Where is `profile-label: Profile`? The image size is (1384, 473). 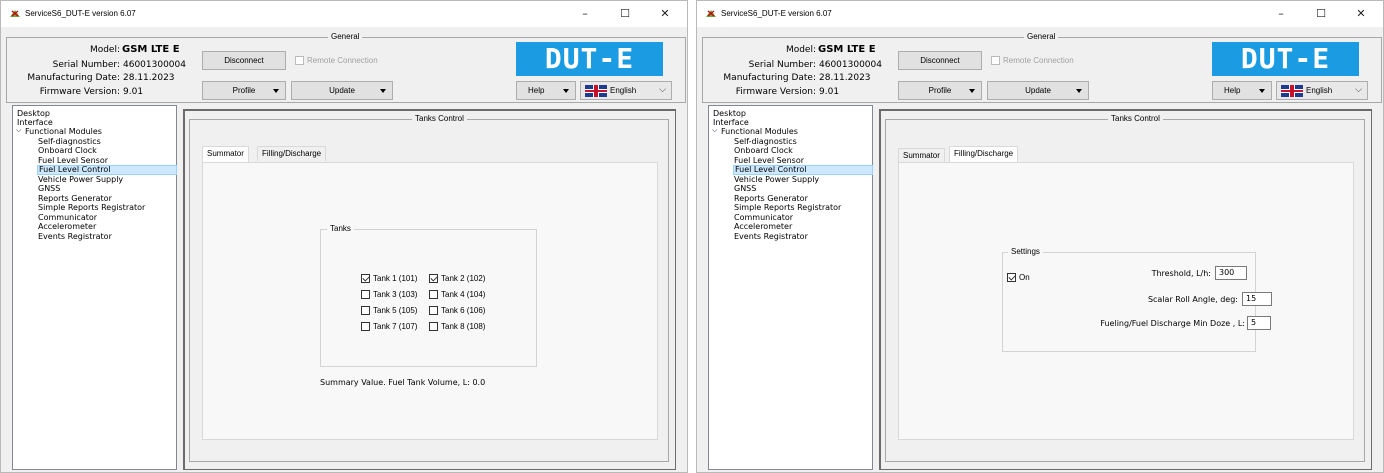 profile-label: Profile is located at coordinates (940, 90).